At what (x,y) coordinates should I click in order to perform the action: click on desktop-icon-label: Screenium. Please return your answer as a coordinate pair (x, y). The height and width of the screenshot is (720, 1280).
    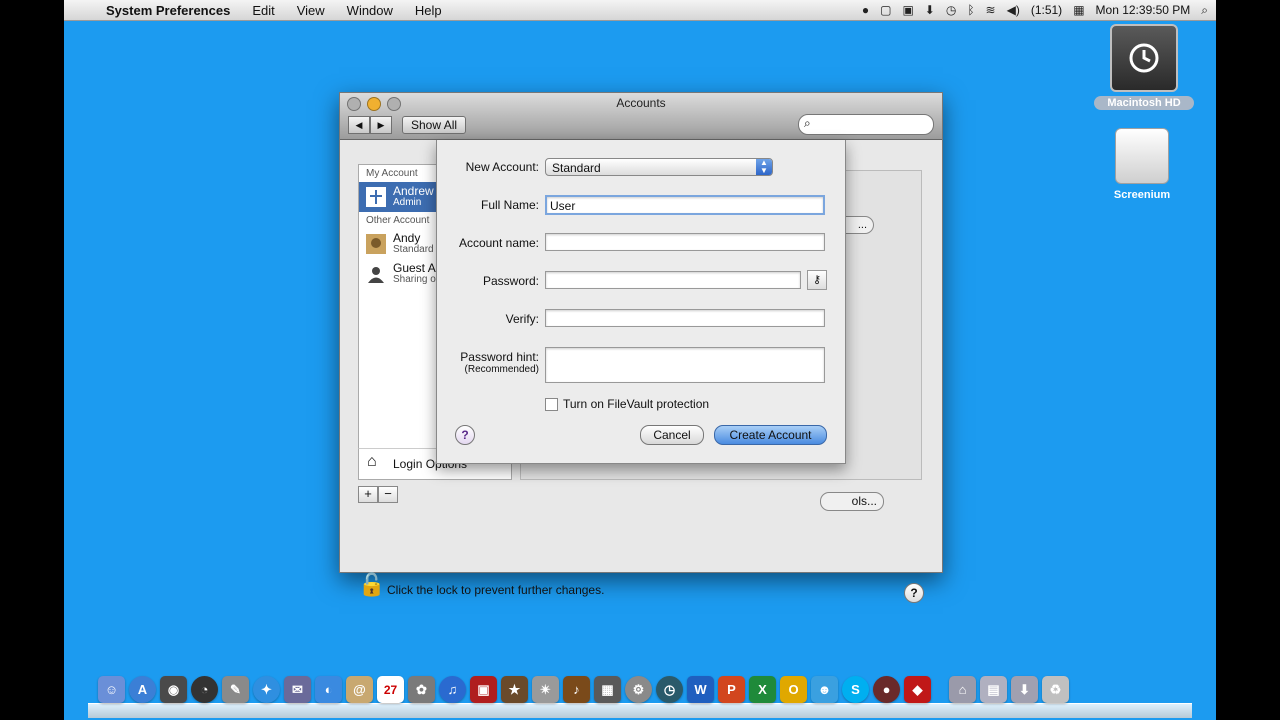
    Looking at the image, I should click on (1142, 195).